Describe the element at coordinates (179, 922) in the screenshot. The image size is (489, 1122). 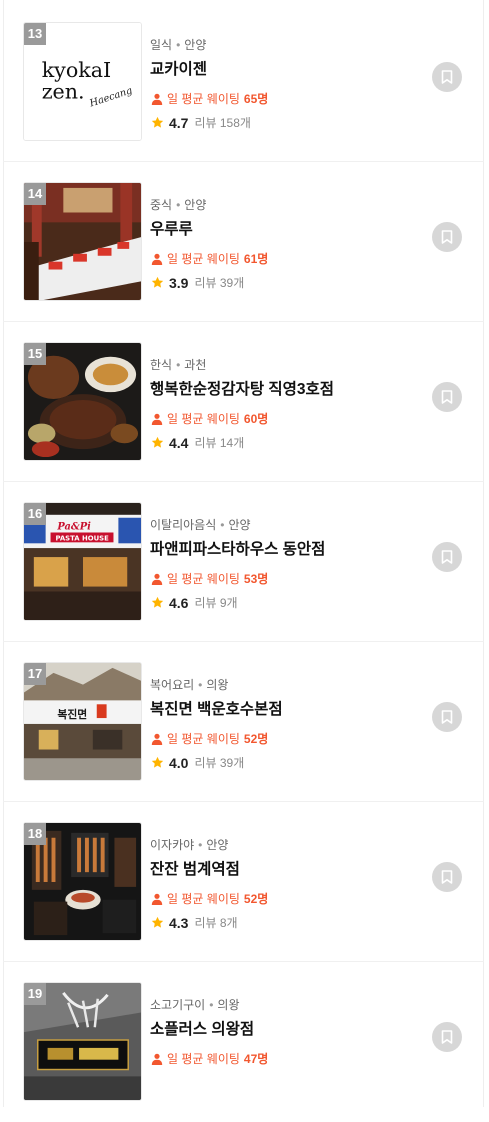
I see `rating-score: 4.3` at that location.